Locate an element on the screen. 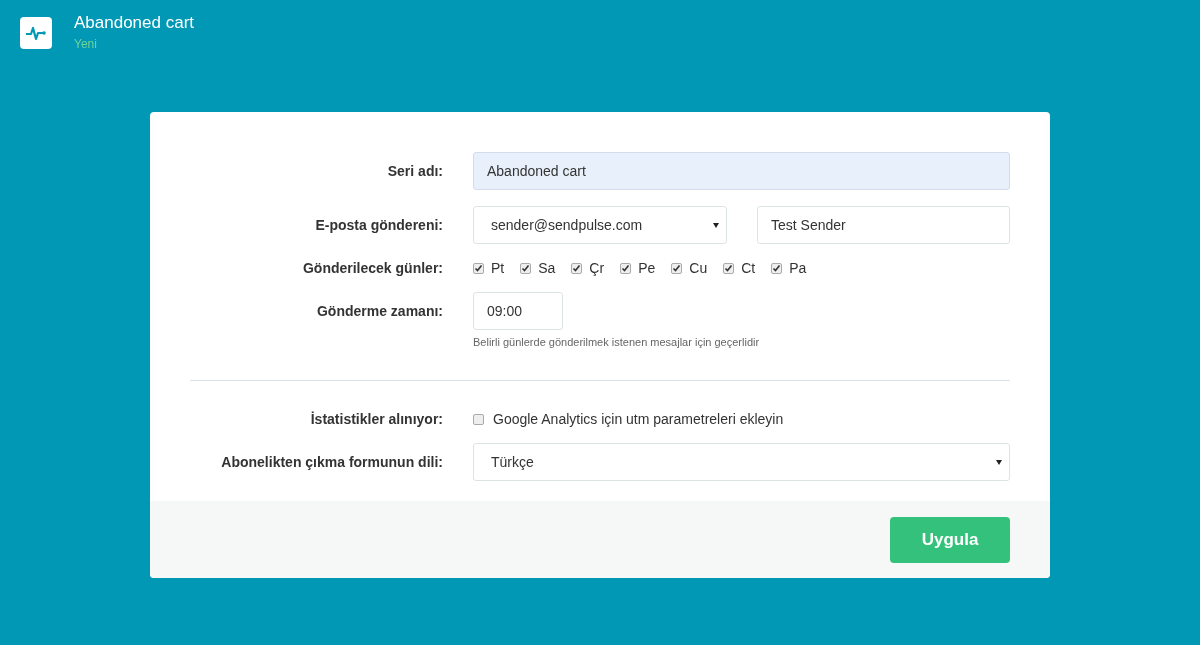  day-label: Pt is located at coordinates (498, 268).